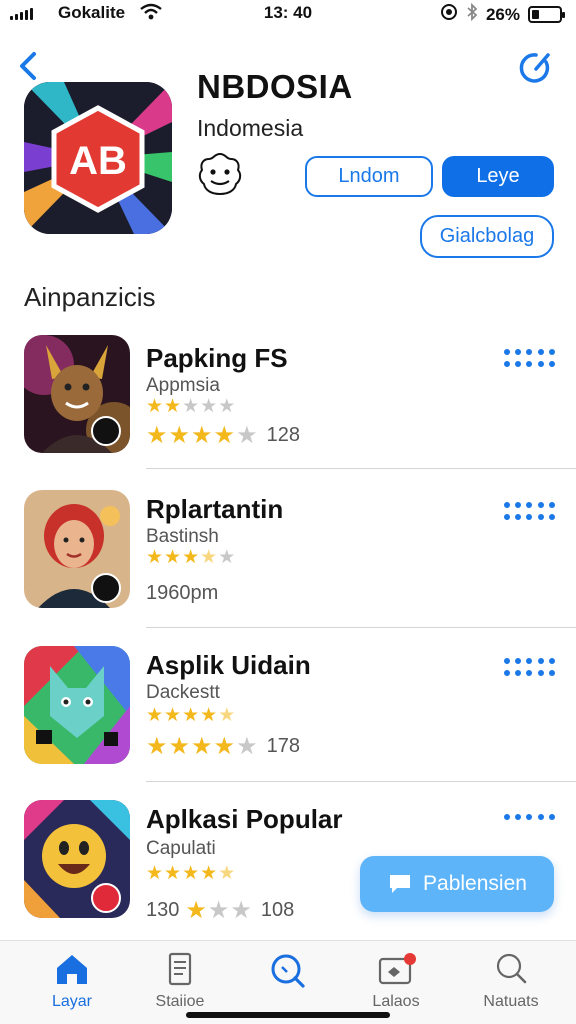 This screenshot has width=576, height=1024. I want to click on document-icon, so click(180, 969).